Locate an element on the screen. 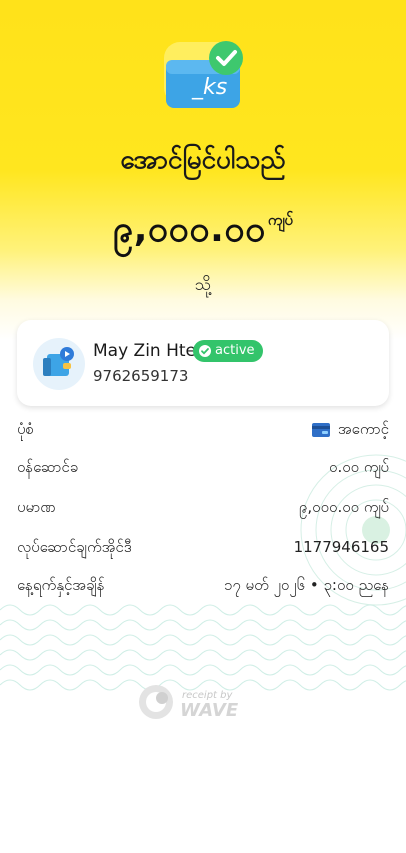 The width and height of the screenshot is (406, 853). detail-label: နေ့ရက်နှင့်အချိန် is located at coordinates (61, 585).